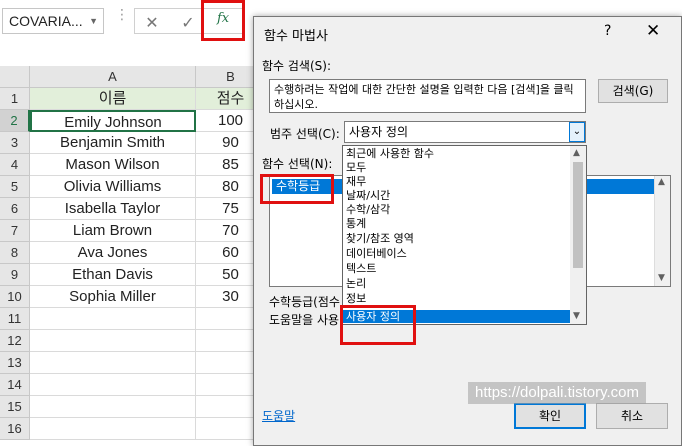 This screenshot has width=682, height=446. I want to click on row-header: 5, so click(15, 187).